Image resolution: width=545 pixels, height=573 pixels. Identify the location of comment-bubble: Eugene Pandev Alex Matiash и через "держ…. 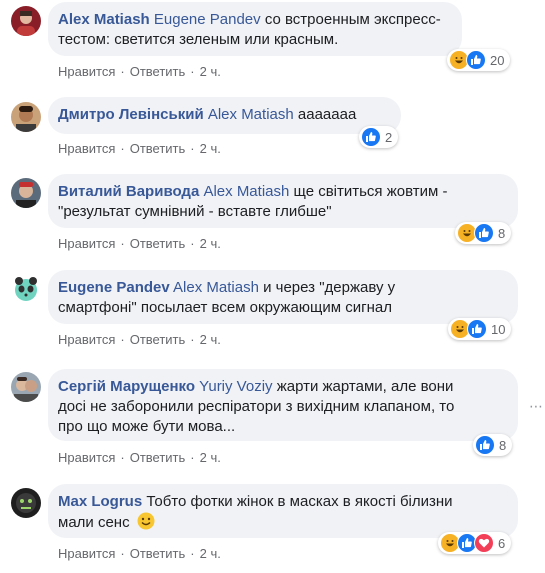
(283, 297).